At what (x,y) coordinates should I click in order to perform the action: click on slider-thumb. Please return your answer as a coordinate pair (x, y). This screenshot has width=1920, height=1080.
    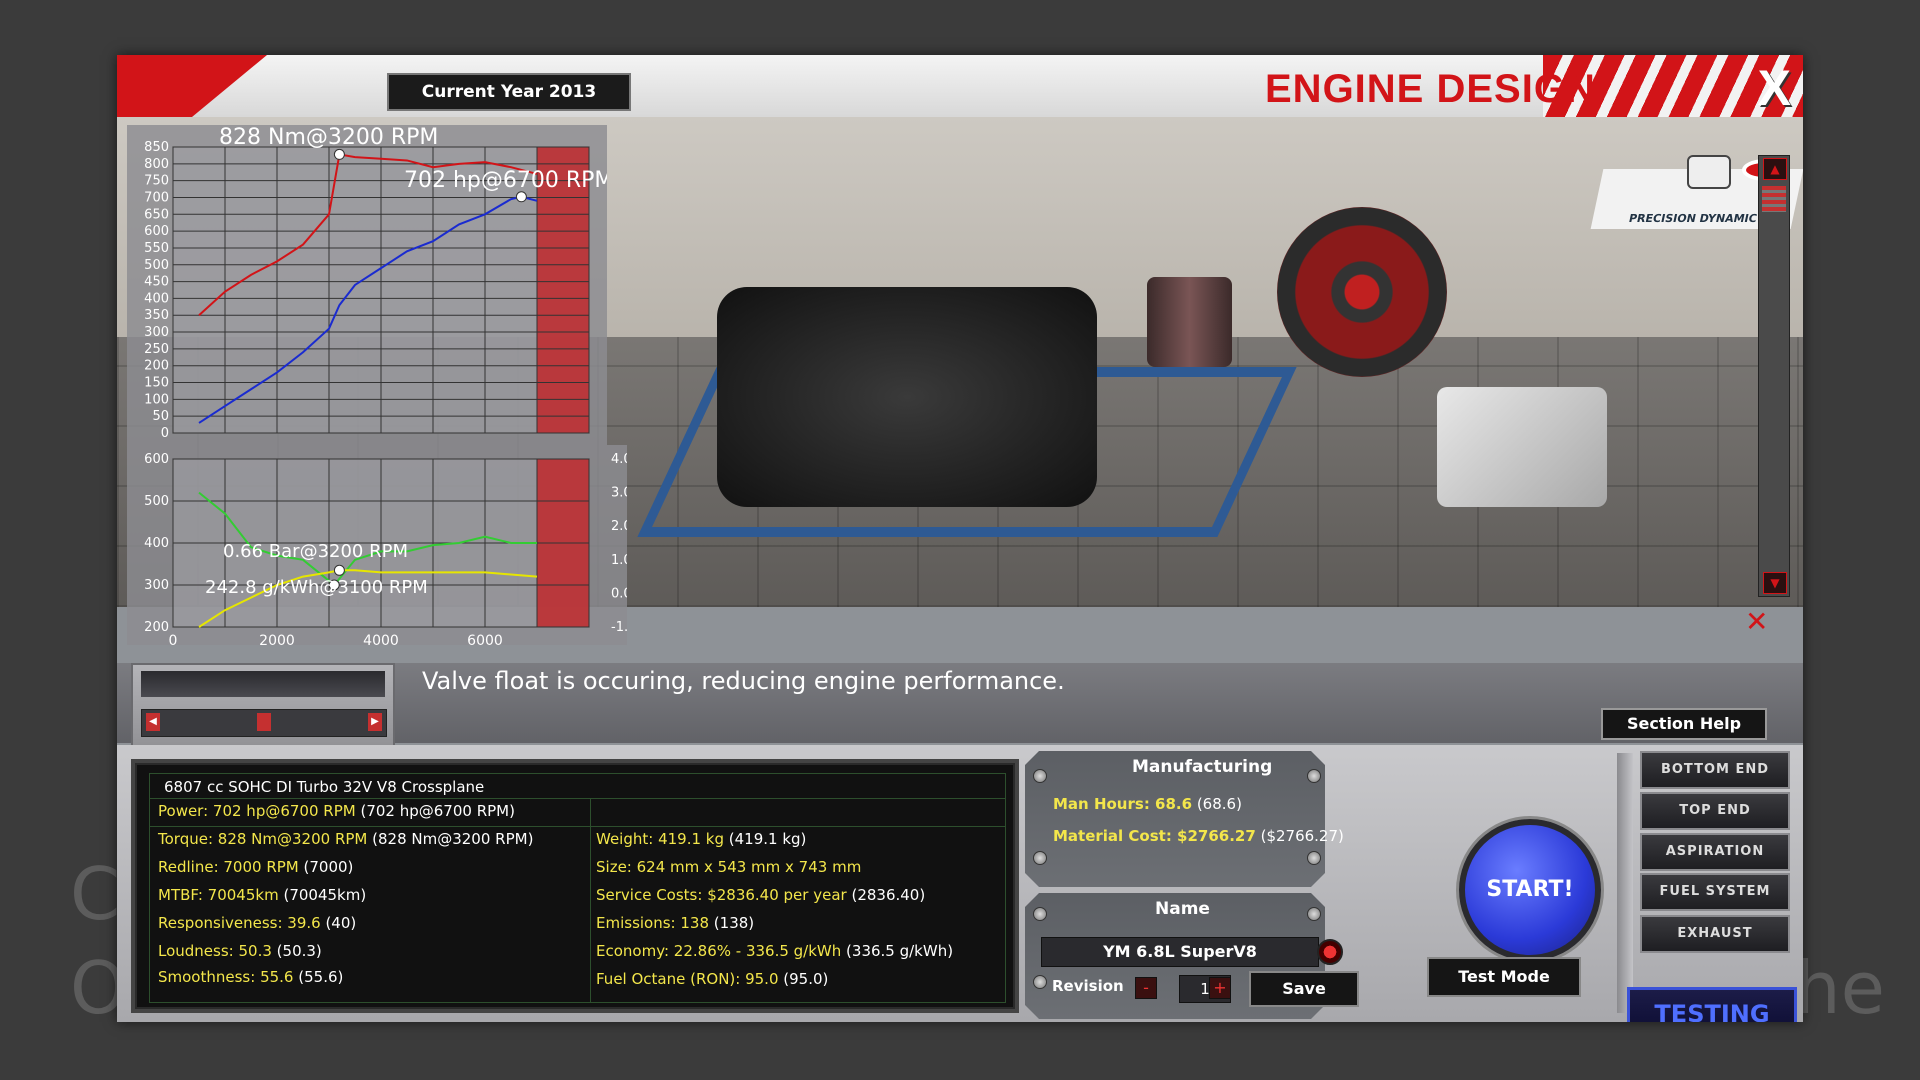
    Looking at the image, I should click on (264, 722).